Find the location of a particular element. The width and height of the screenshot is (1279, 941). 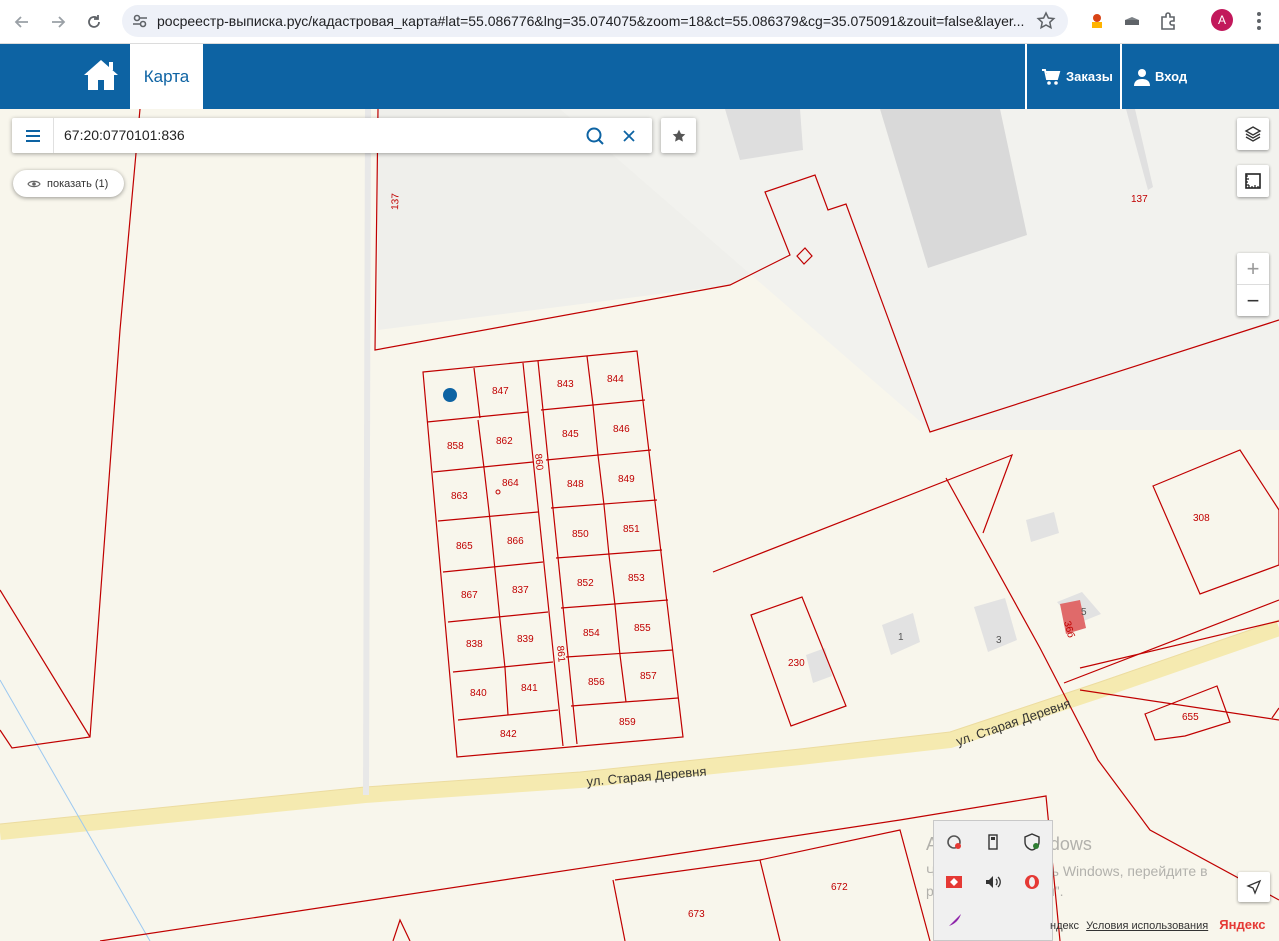

back-button is located at coordinates (22, 22).